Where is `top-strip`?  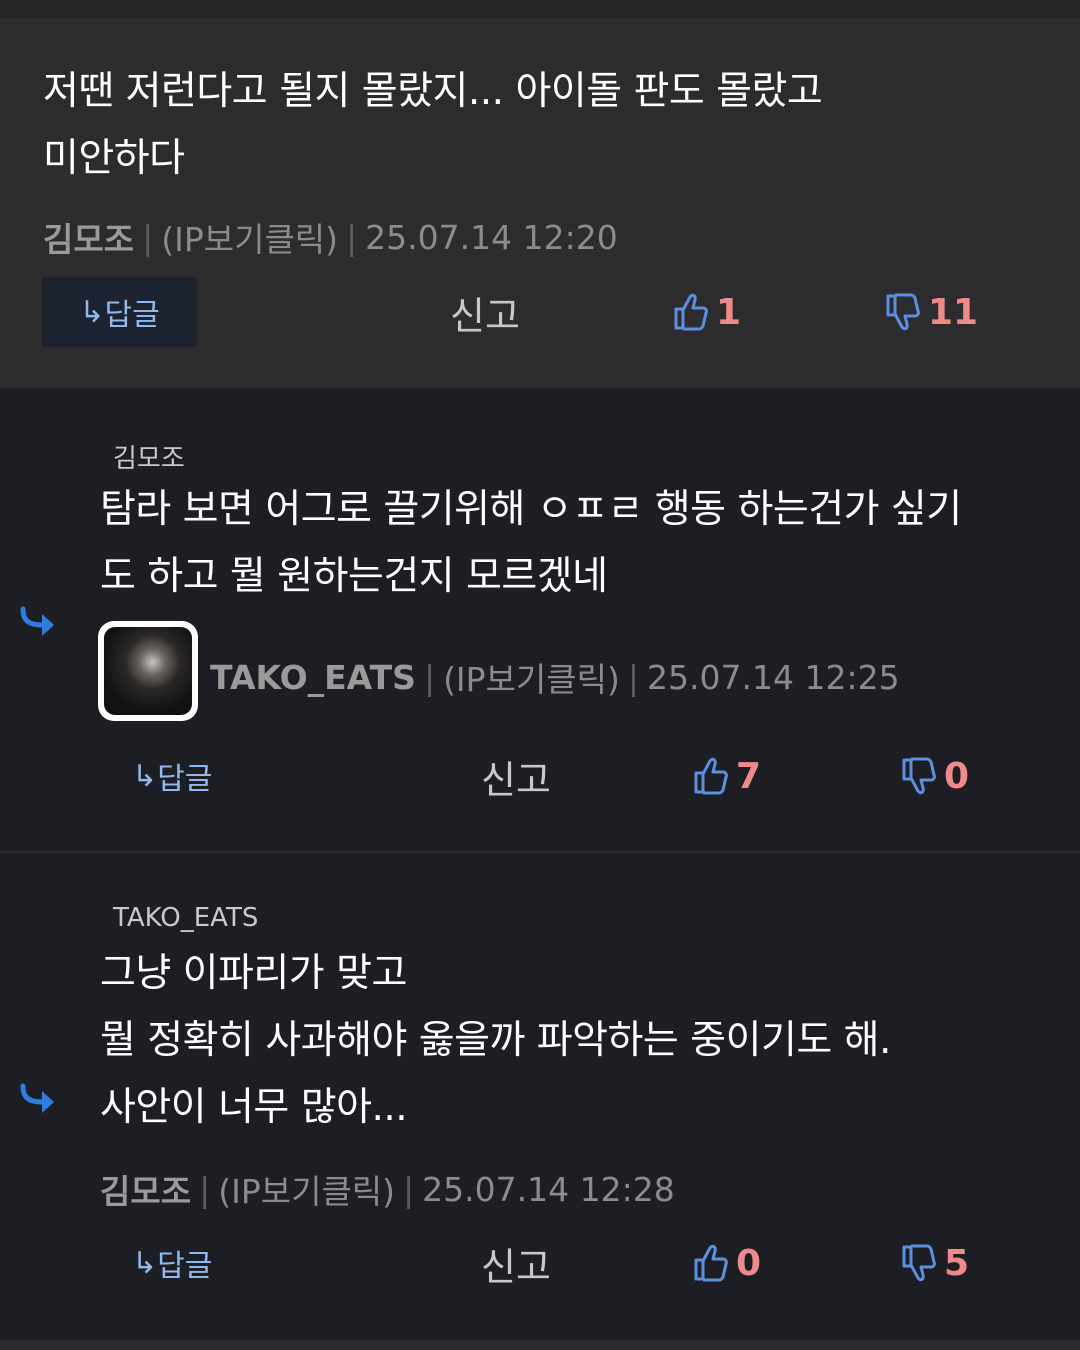
top-strip is located at coordinates (540, 9).